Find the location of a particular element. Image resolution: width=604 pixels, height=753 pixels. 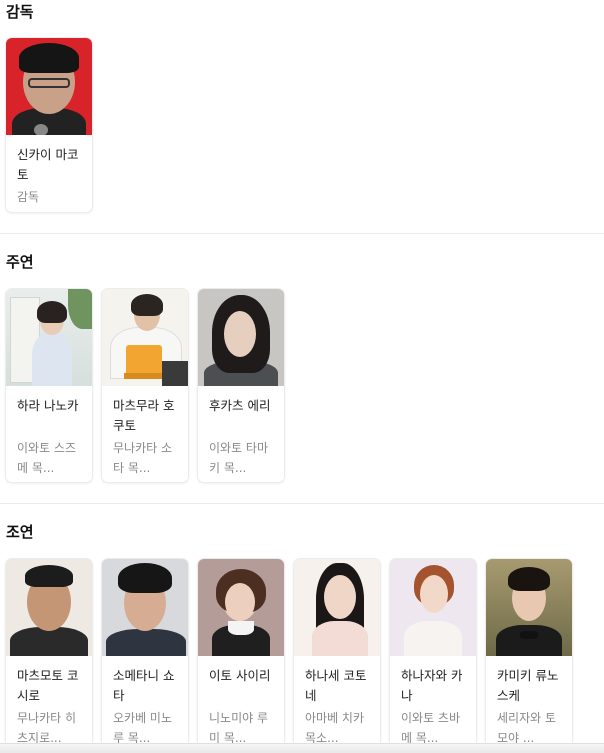

person-card-director-0: 신카이 마코토 감독 is located at coordinates (49, 125).